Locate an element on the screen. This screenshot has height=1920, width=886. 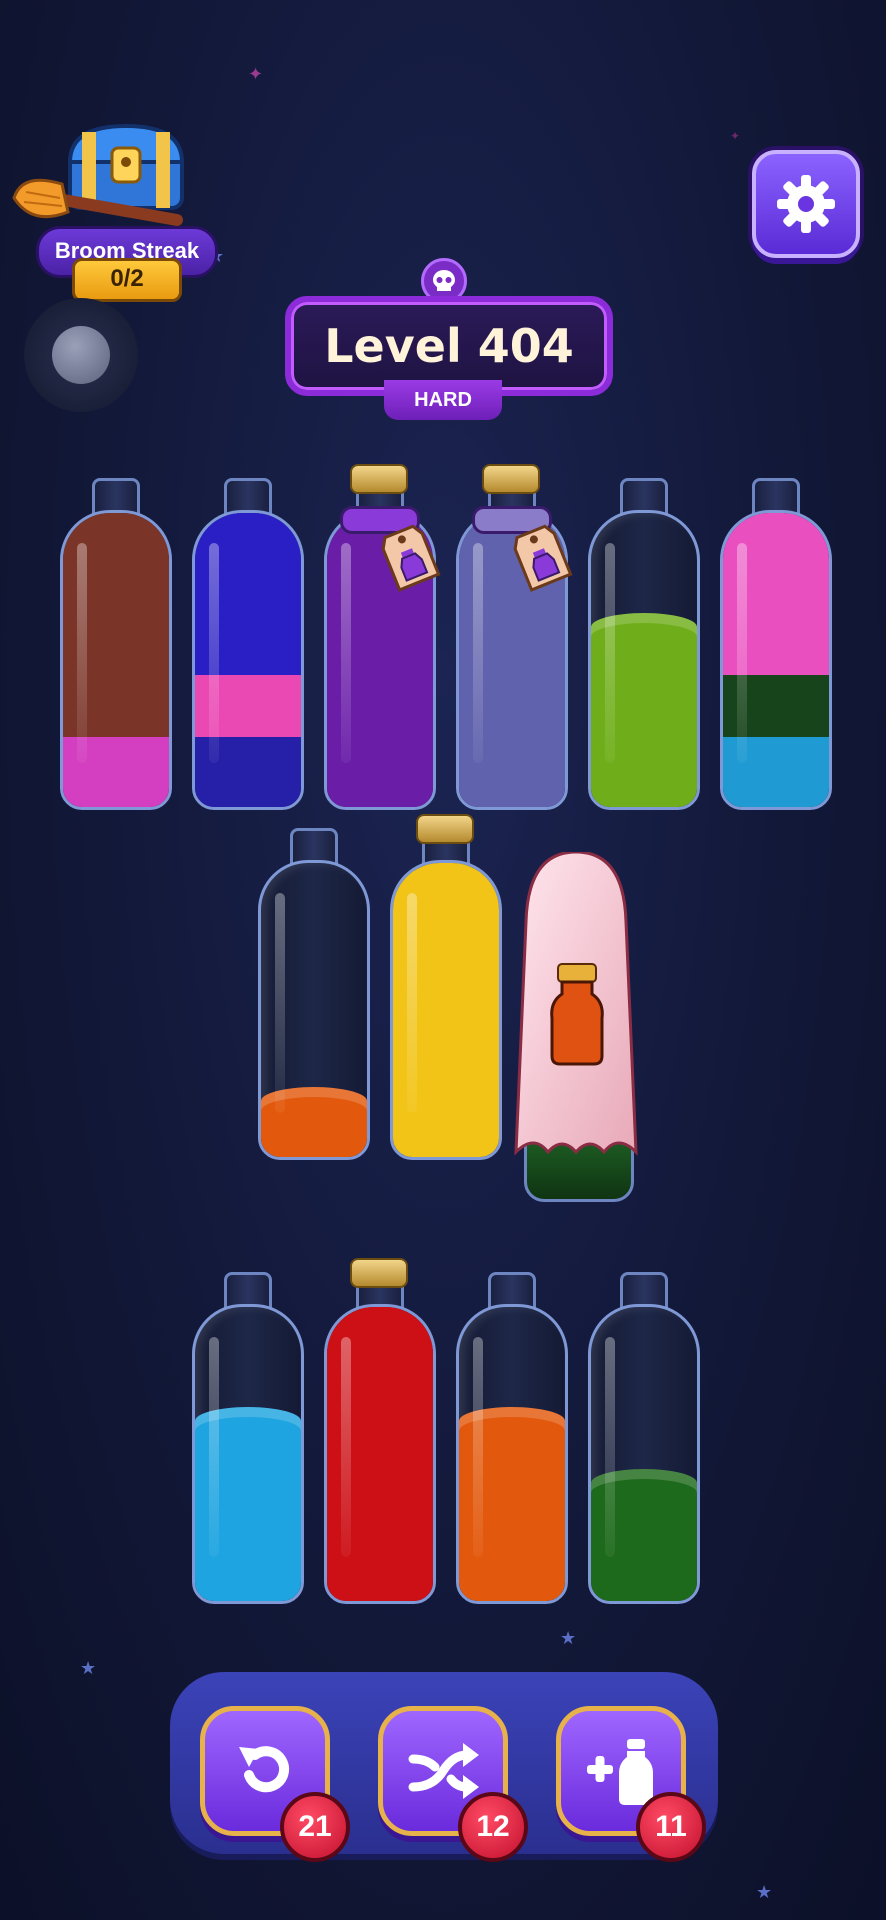
ghost-cover-icon is located at coordinates (576, 1012).